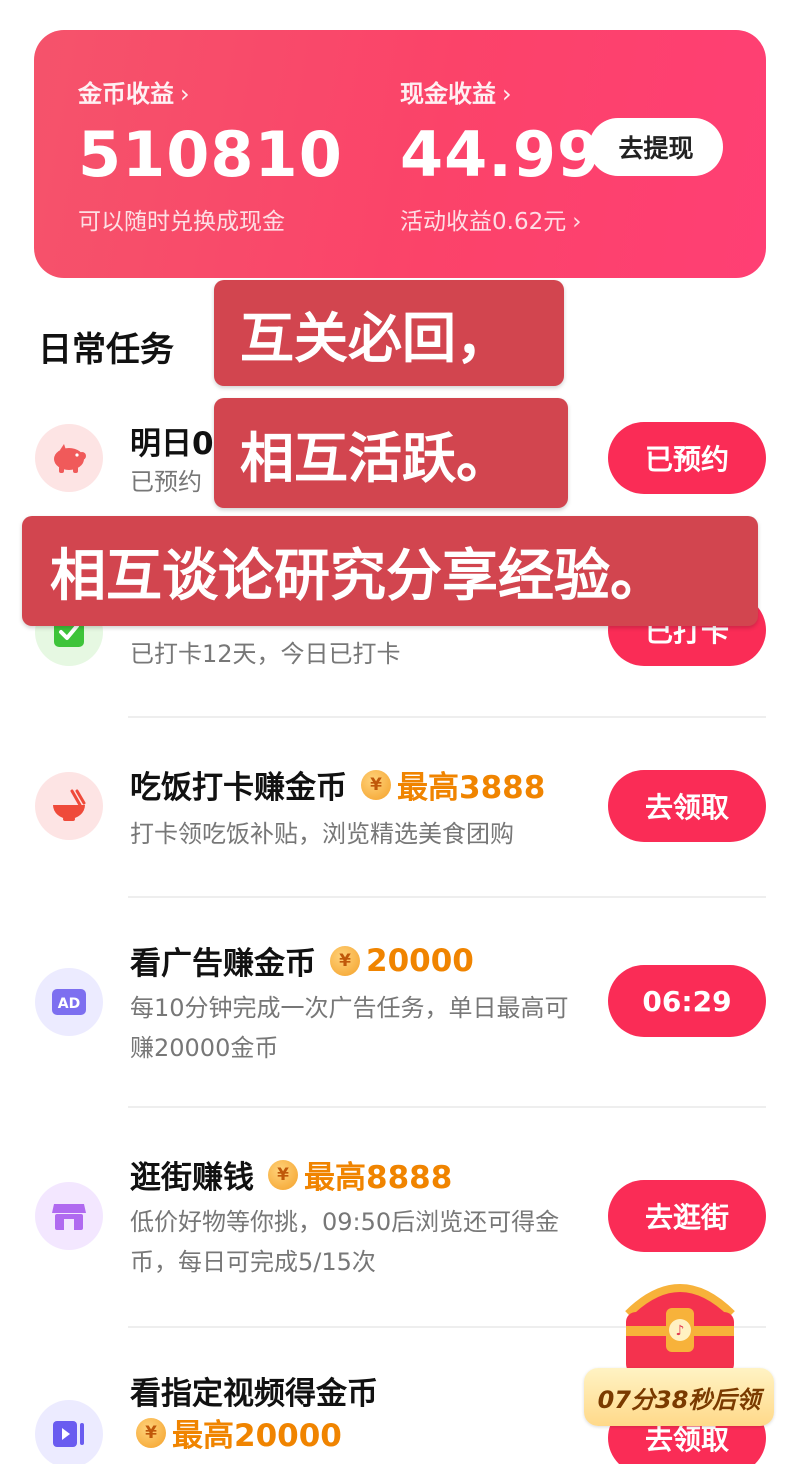  I want to click on task-title: 逛街赚钱 ¥ 最高8888, so click(291, 1174).